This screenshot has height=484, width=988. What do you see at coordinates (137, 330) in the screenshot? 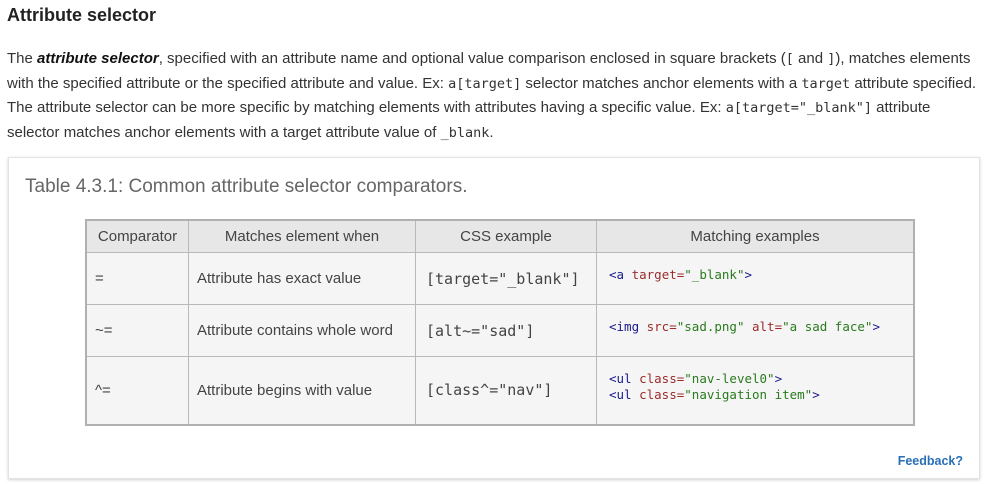
I see `comparator-cell: ~=` at bounding box center [137, 330].